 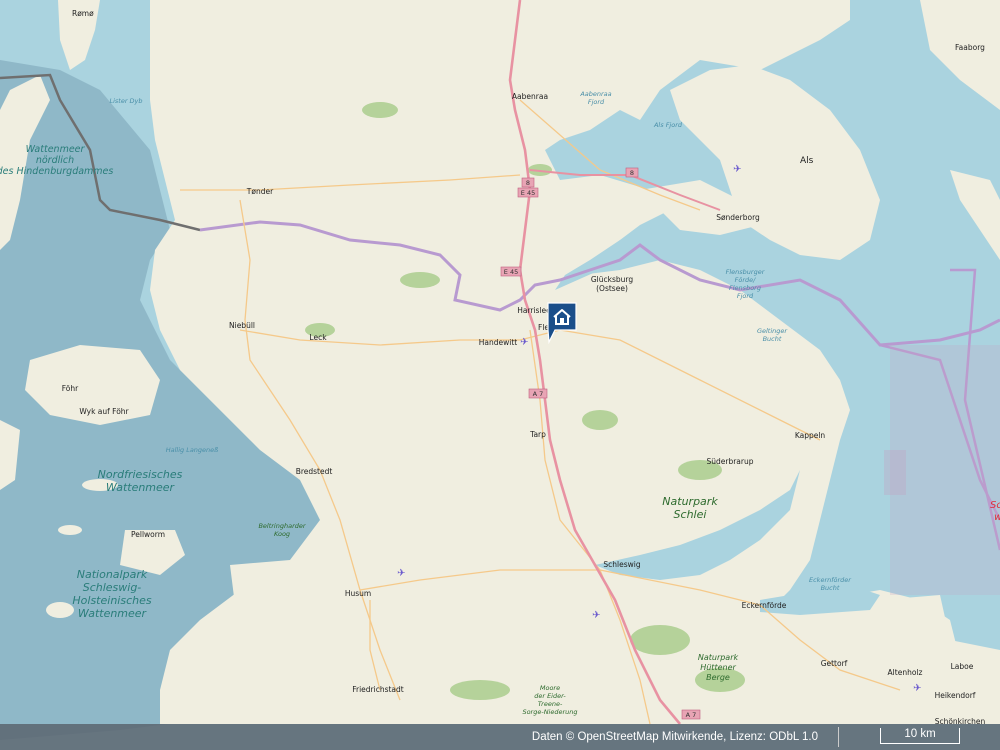 I want to click on label-huettener-3: Berge, so click(x=718, y=677).